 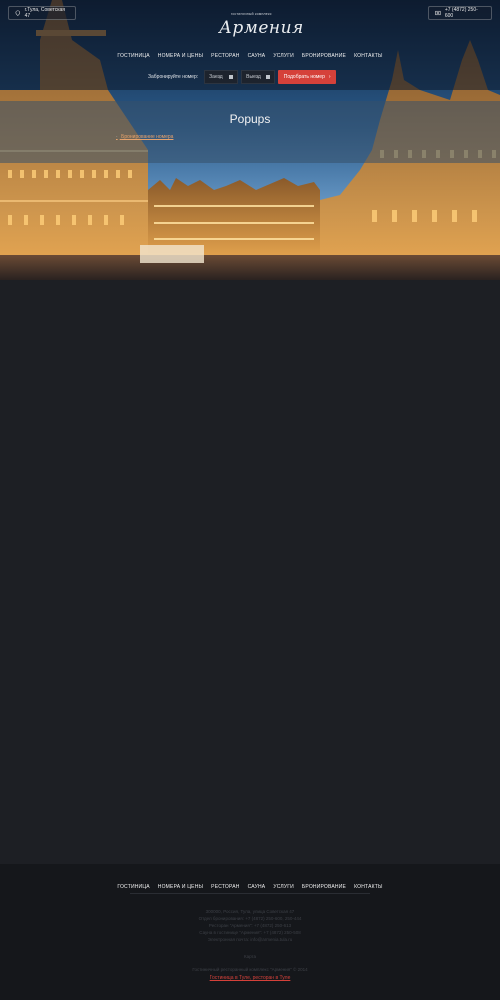 What do you see at coordinates (261, 28) in the screenshot?
I see `logo-name: Армения` at bounding box center [261, 28].